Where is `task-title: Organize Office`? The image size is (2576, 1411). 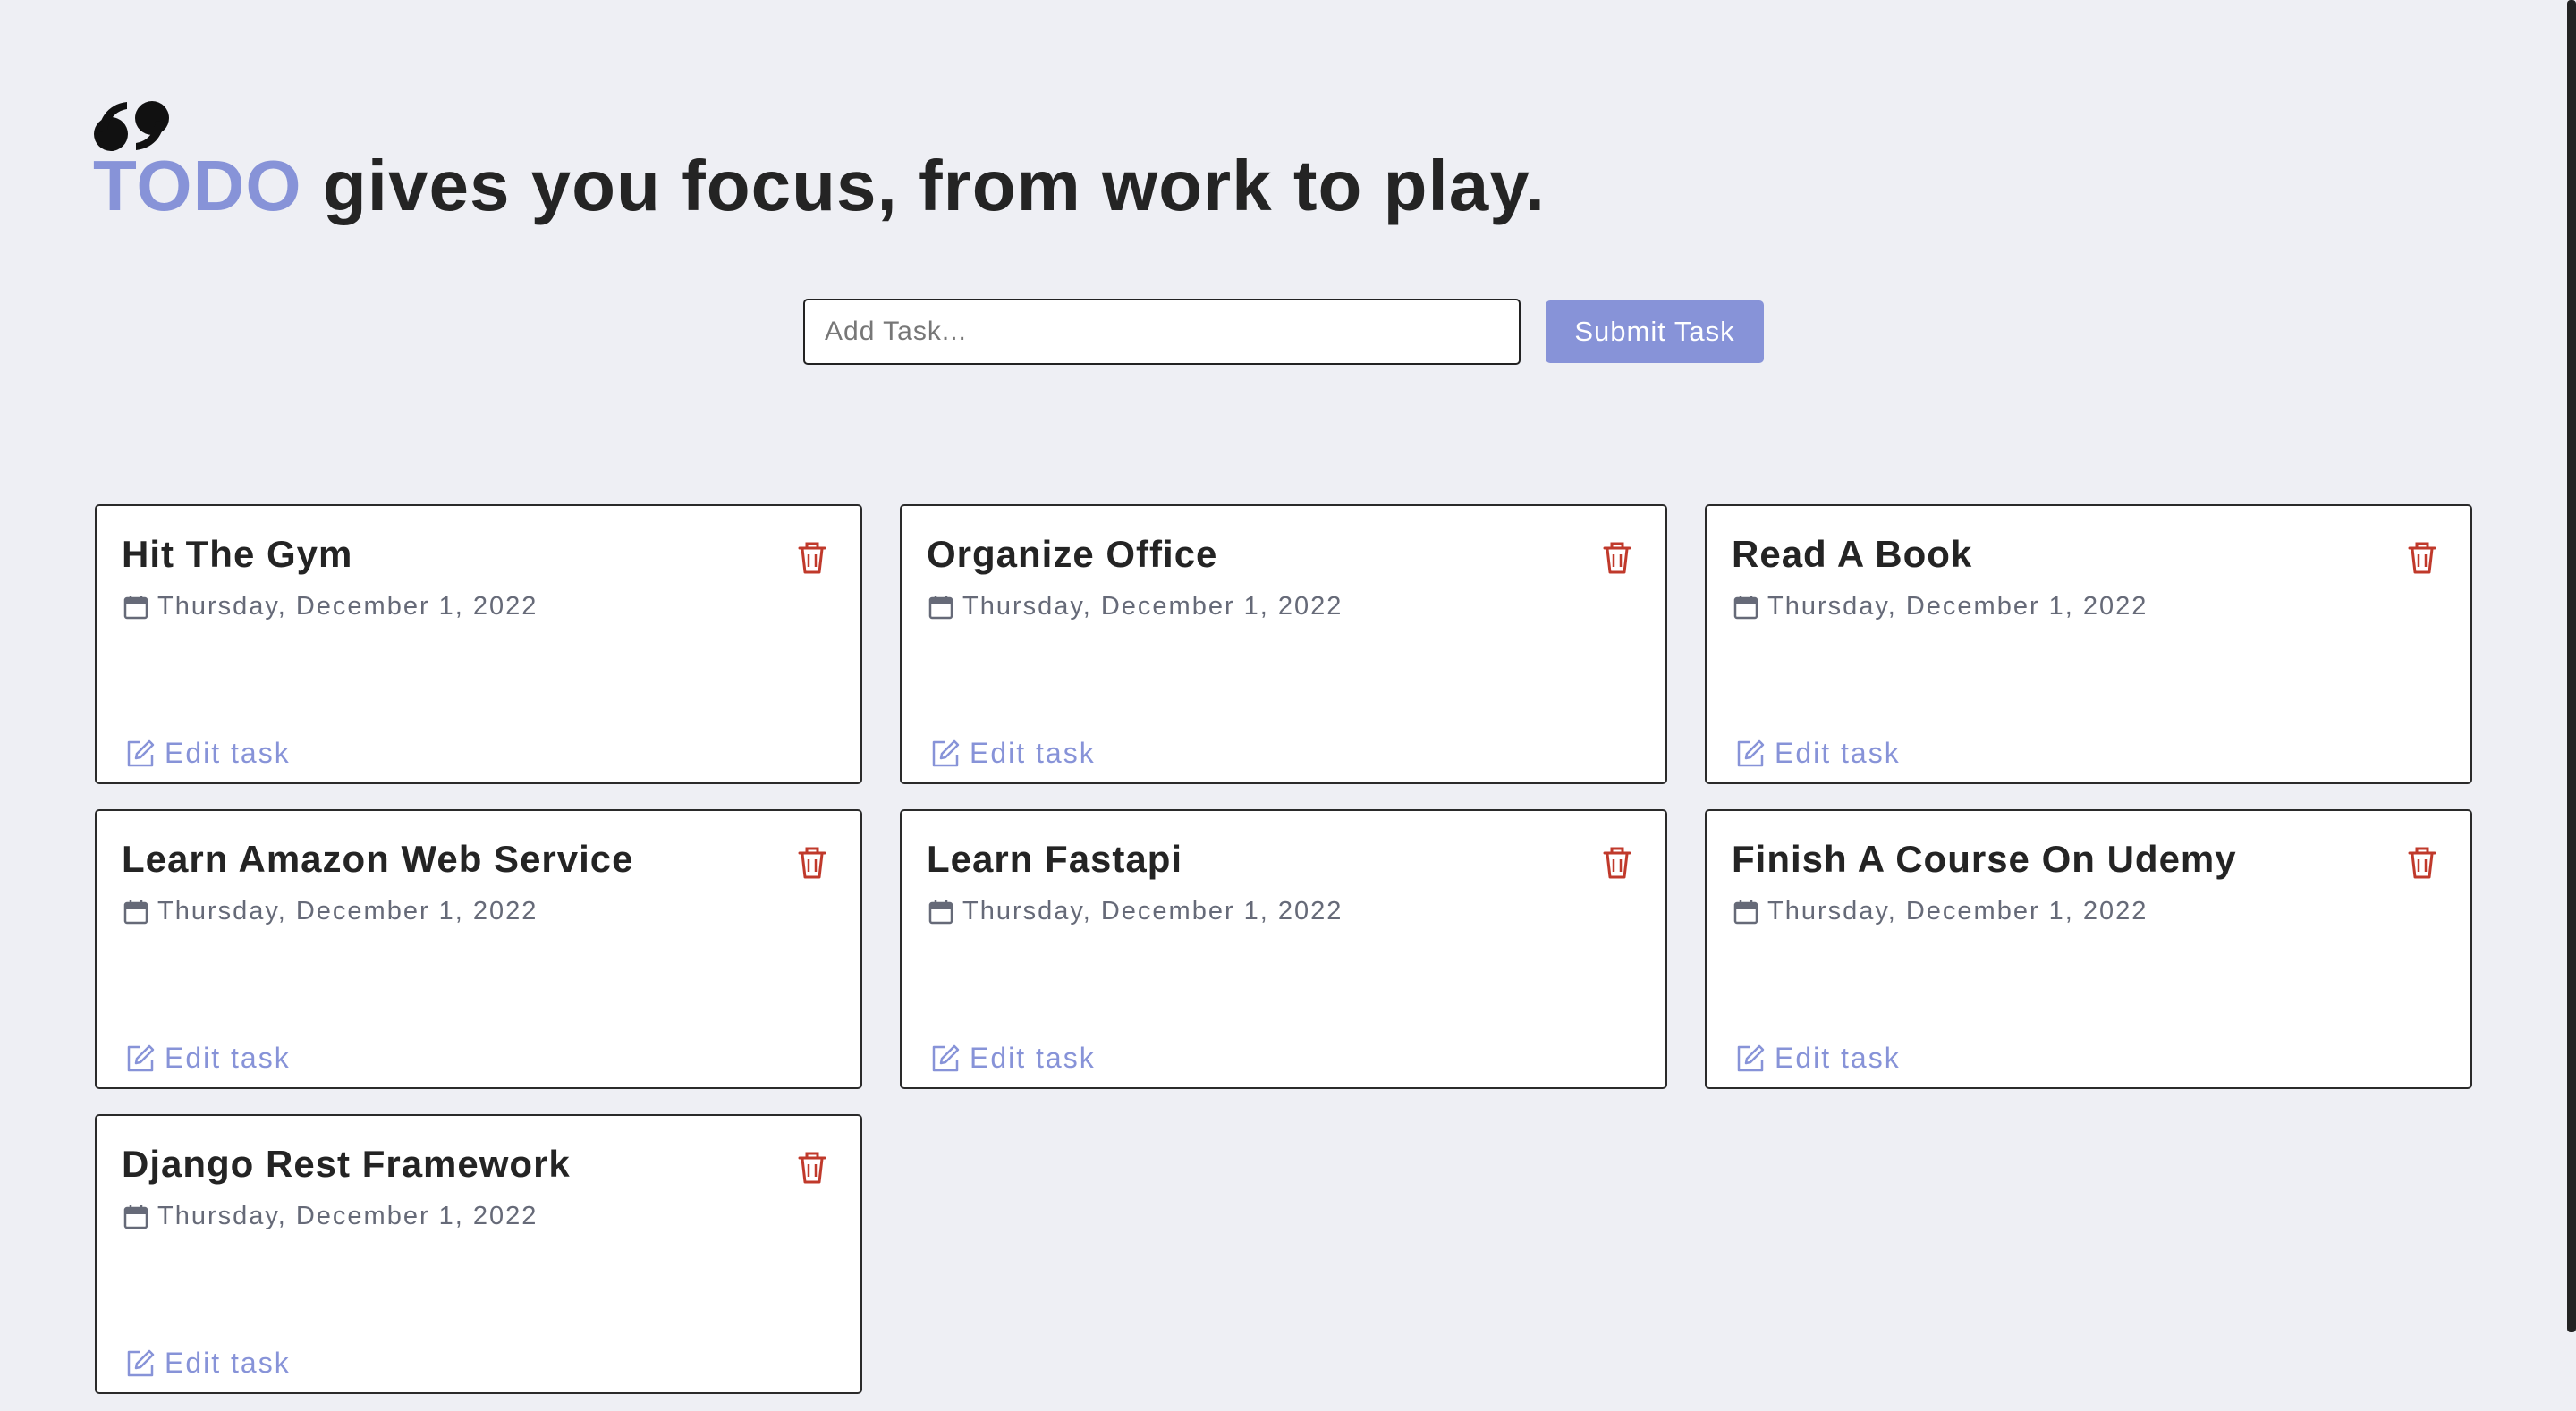
task-title: Organize Office is located at coordinates (1072, 554).